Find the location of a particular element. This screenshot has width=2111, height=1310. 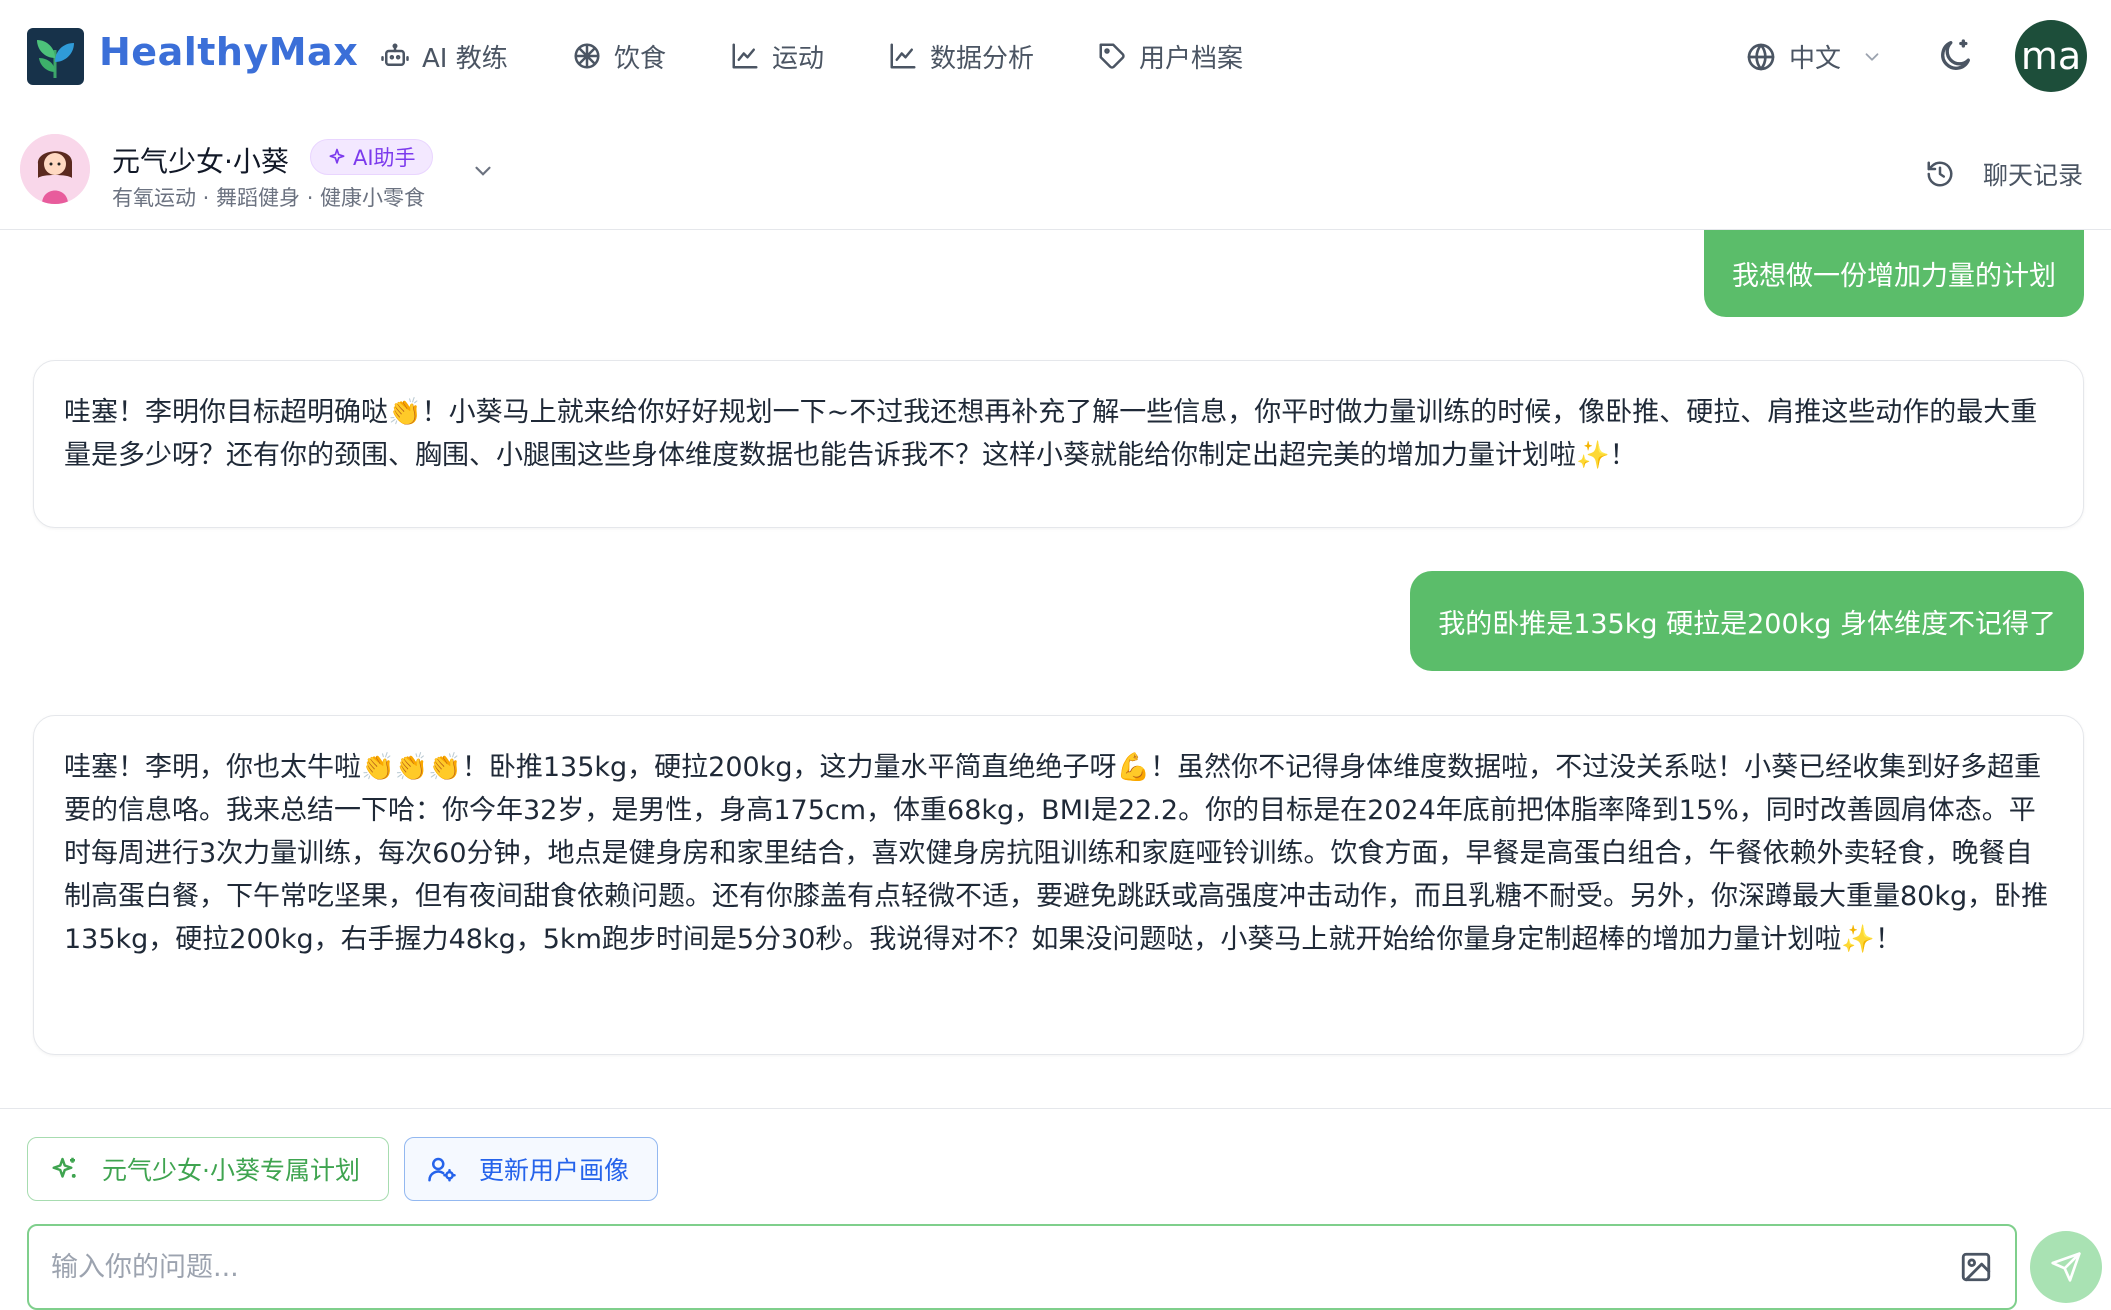

image-upload-button is located at coordinates (1976, 1267).